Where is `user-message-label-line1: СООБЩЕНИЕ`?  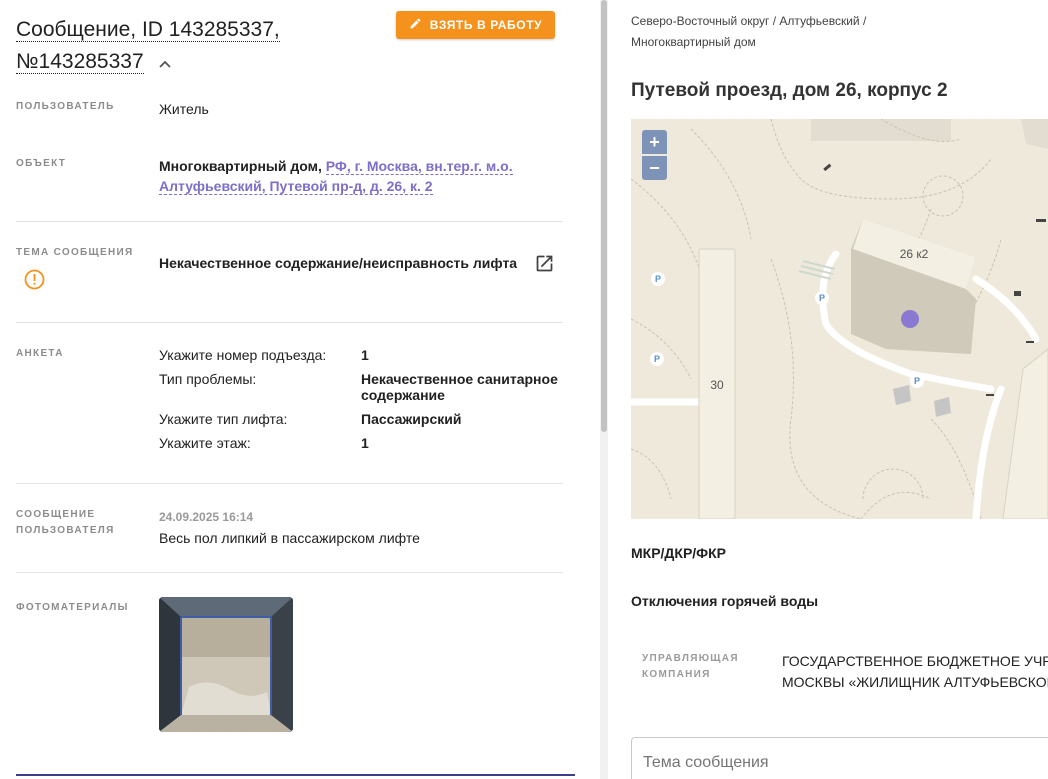
user-message-label-line1: СООБЩЕНИЕ is located at coordinates (56, 514).